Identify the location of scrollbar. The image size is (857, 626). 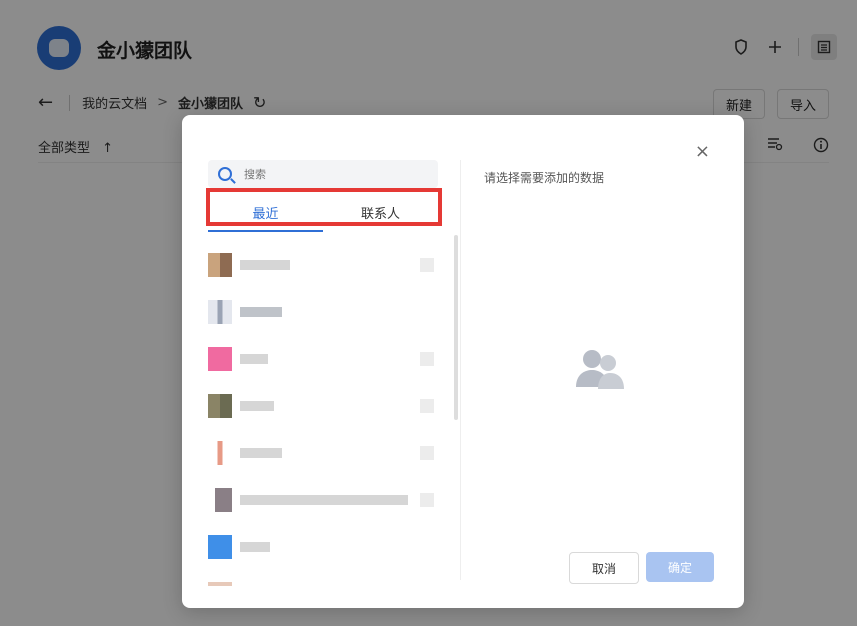
(456, 327).